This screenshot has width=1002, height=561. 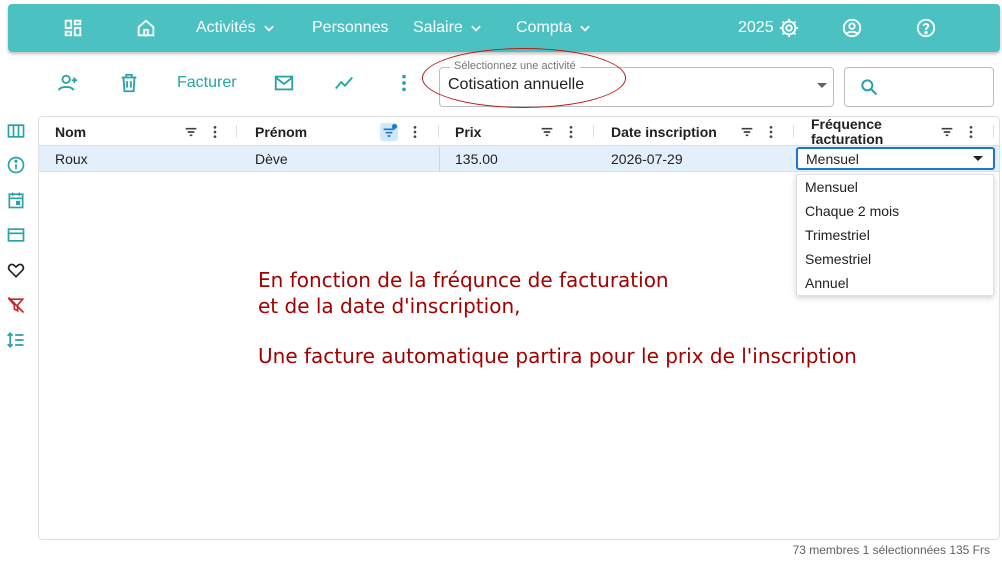 I want to click on more-vert-icon, so click(x=404, y=83).